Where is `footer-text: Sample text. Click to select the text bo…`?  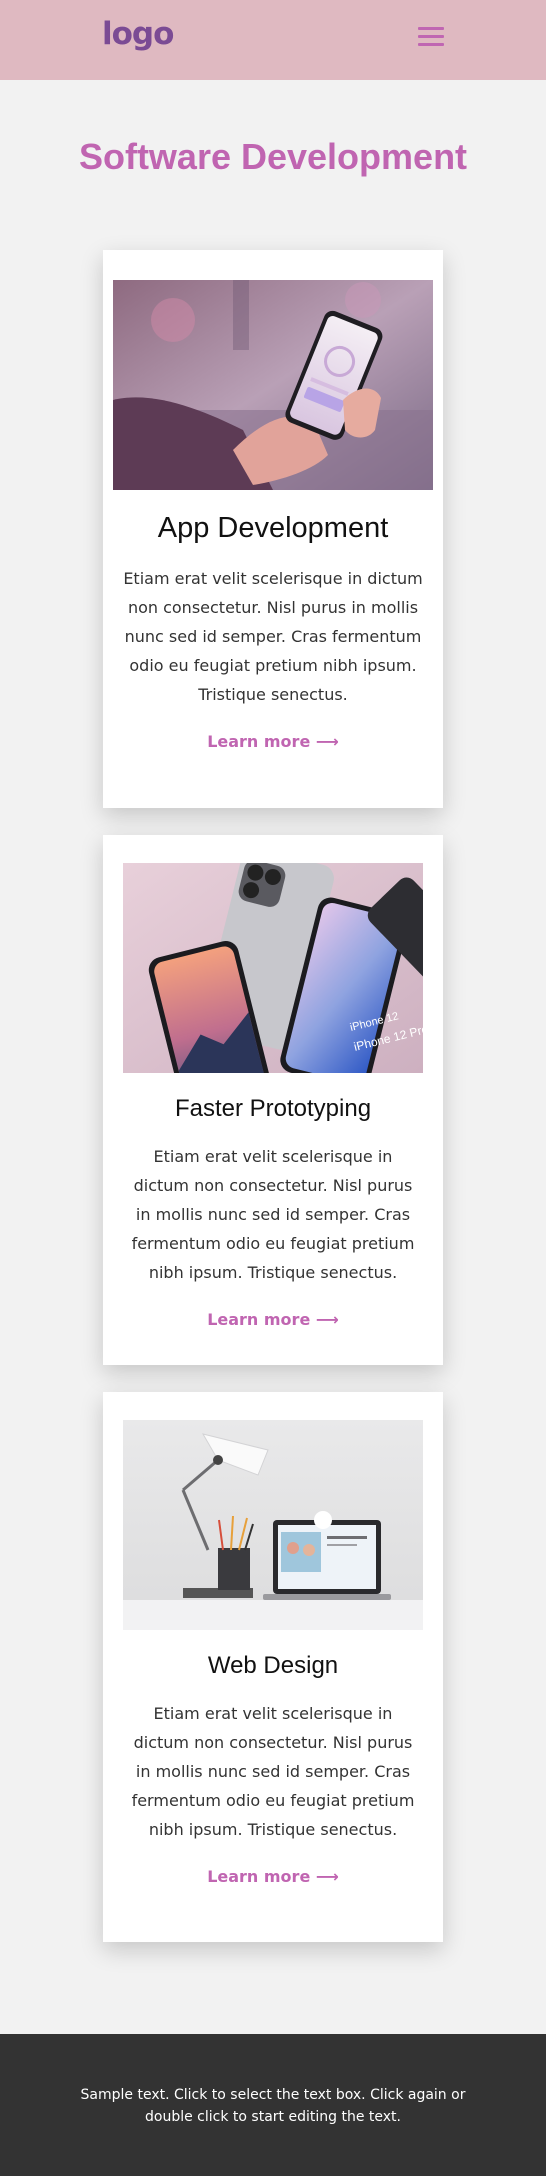 footer-text: Sample text. Click to select the text bo… is located at coordinates (273, 2106).